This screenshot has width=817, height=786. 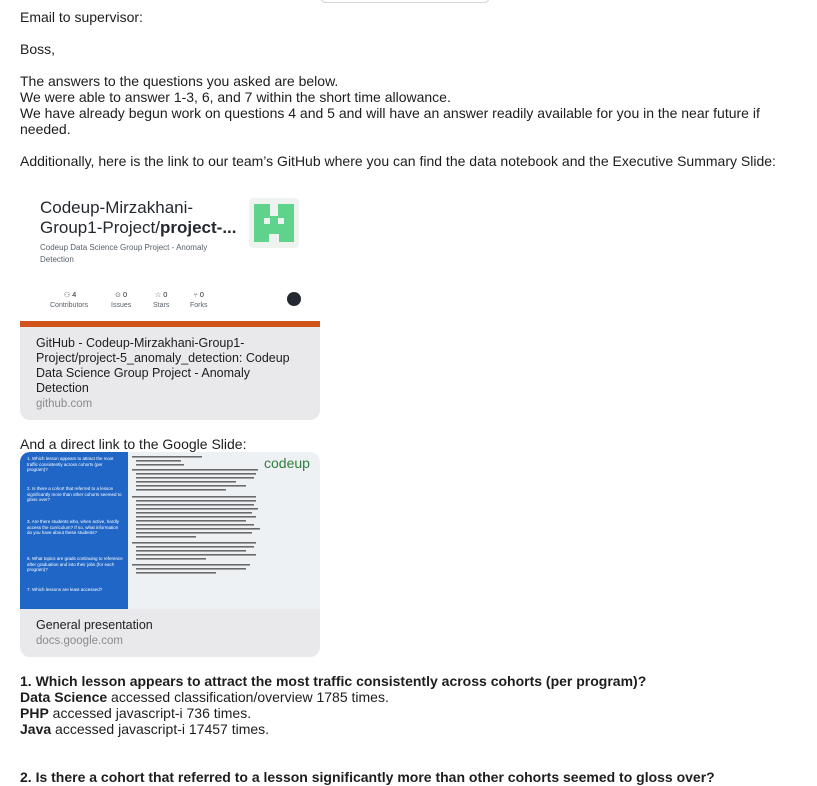 What do you see at coordinates (65, 589) in the screenshot?
I see `slide-question: 7. Which lessons are least accessed?` at bounding box center [65, 589].